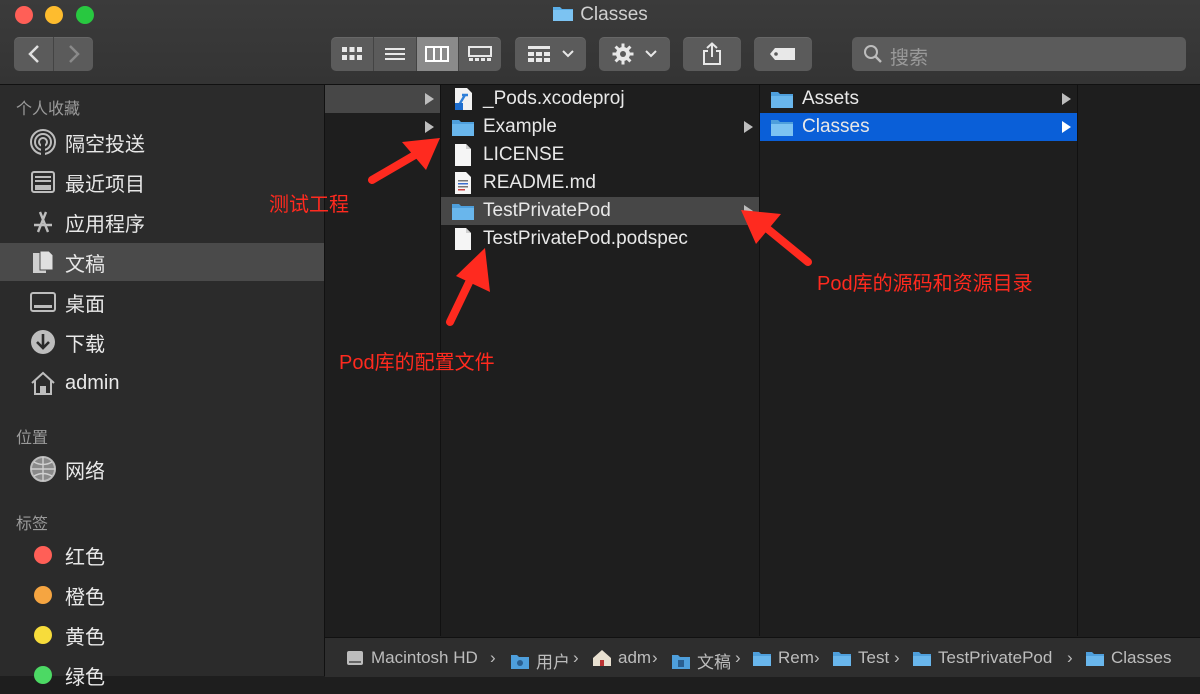 The image size is (1200, 694). I want to click on annotation-pod-config: Pod库的配置文件, so click(417, 363).